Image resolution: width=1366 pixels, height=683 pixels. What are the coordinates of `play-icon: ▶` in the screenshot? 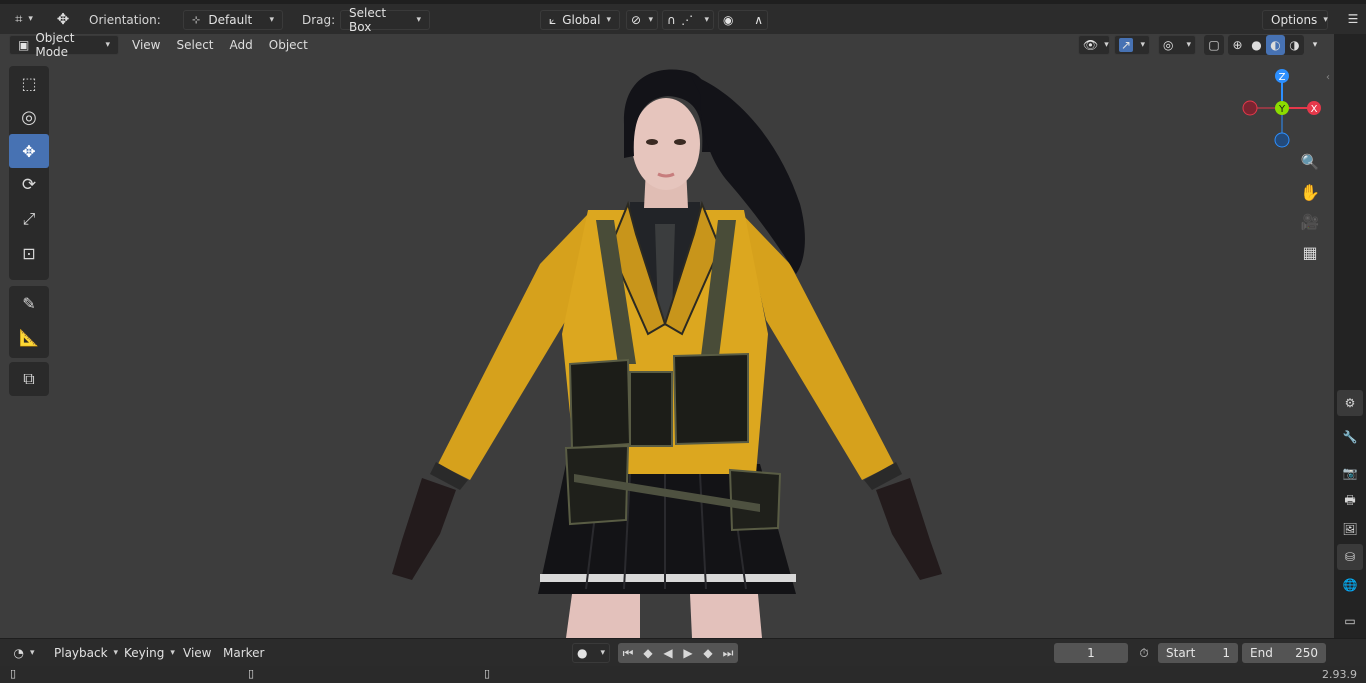 It's located at (688, 653).